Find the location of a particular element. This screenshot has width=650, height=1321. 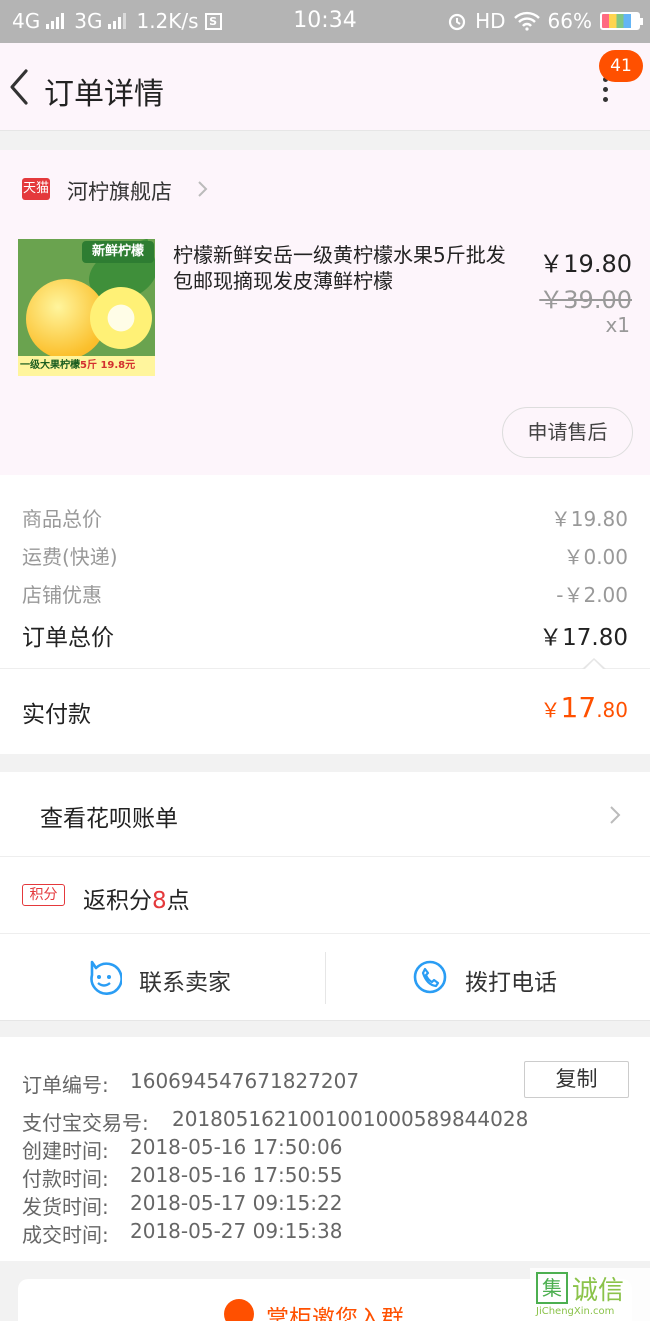

contact-seller-label: 联系卖家 is located at coordinates (185, 983).